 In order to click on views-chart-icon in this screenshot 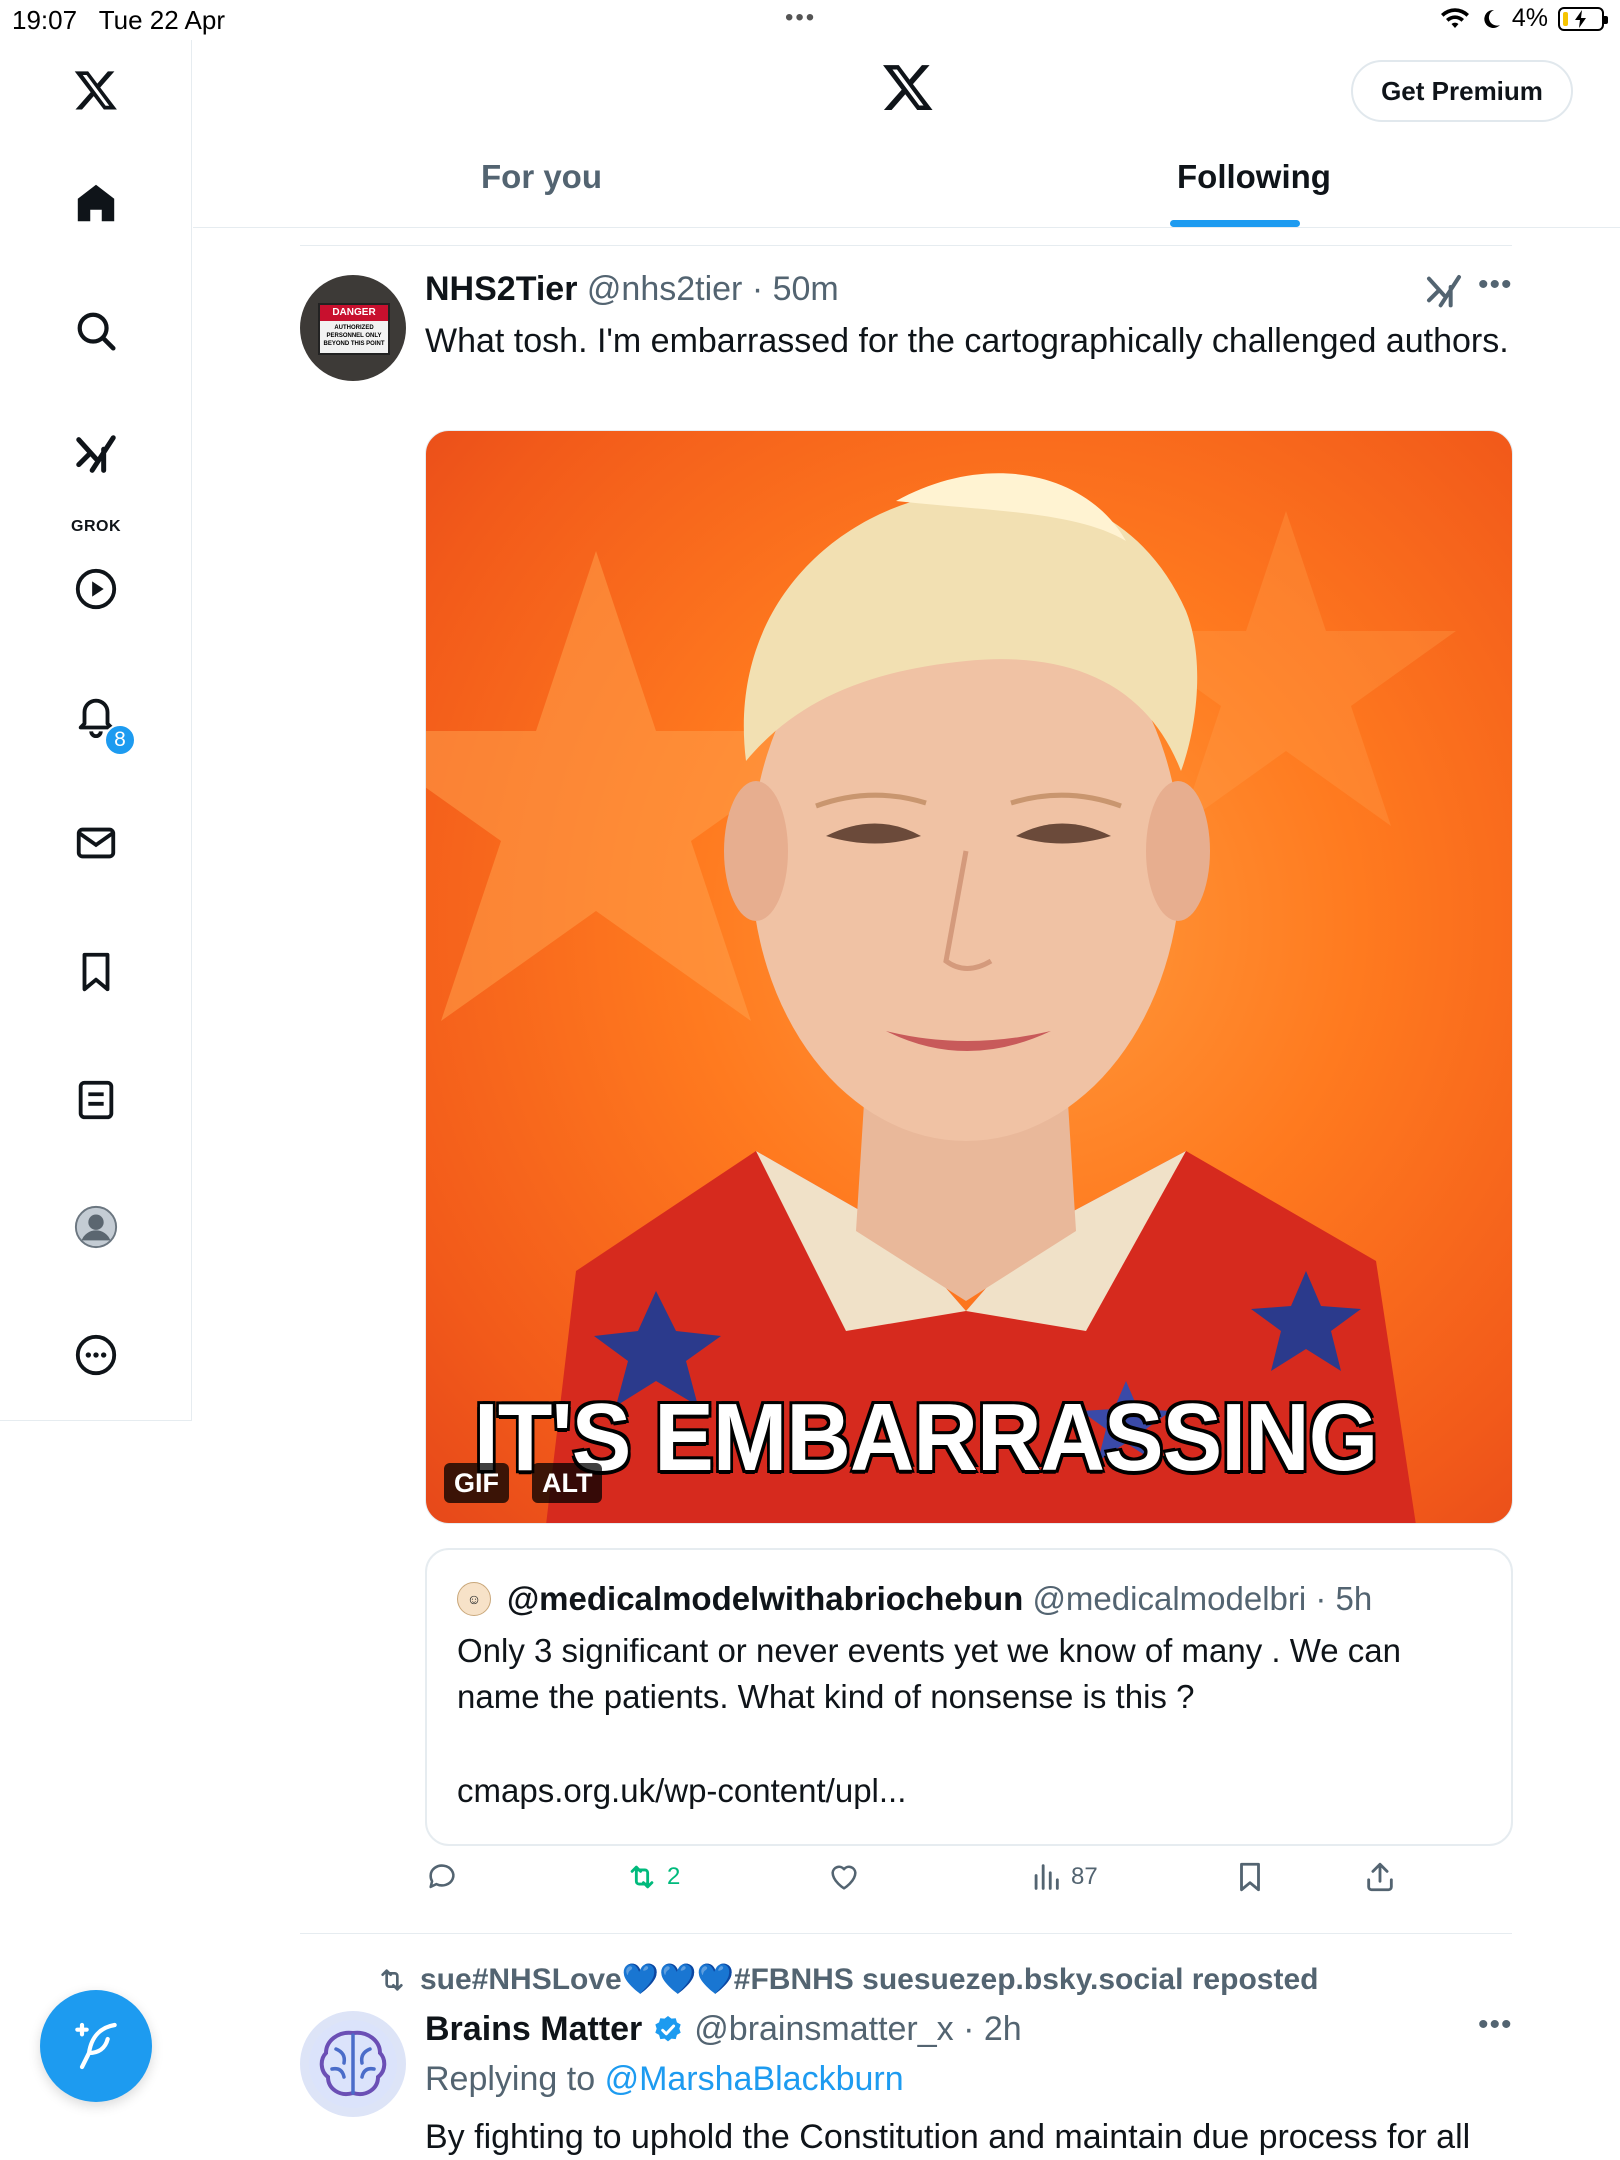, I will do `click(1046, 1877)`.